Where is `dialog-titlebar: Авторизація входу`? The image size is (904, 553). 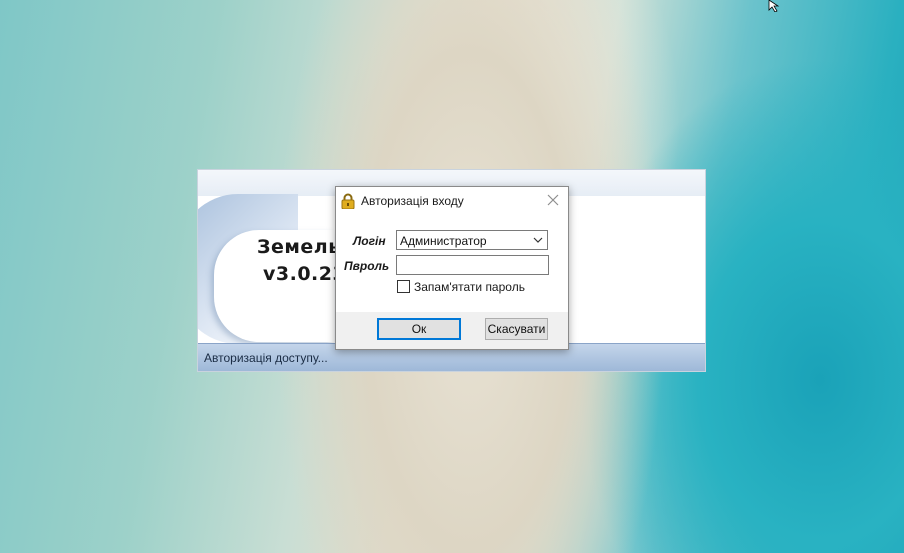
dialog-titlebar: Авторизація входу is located at coordinates (452, 200).